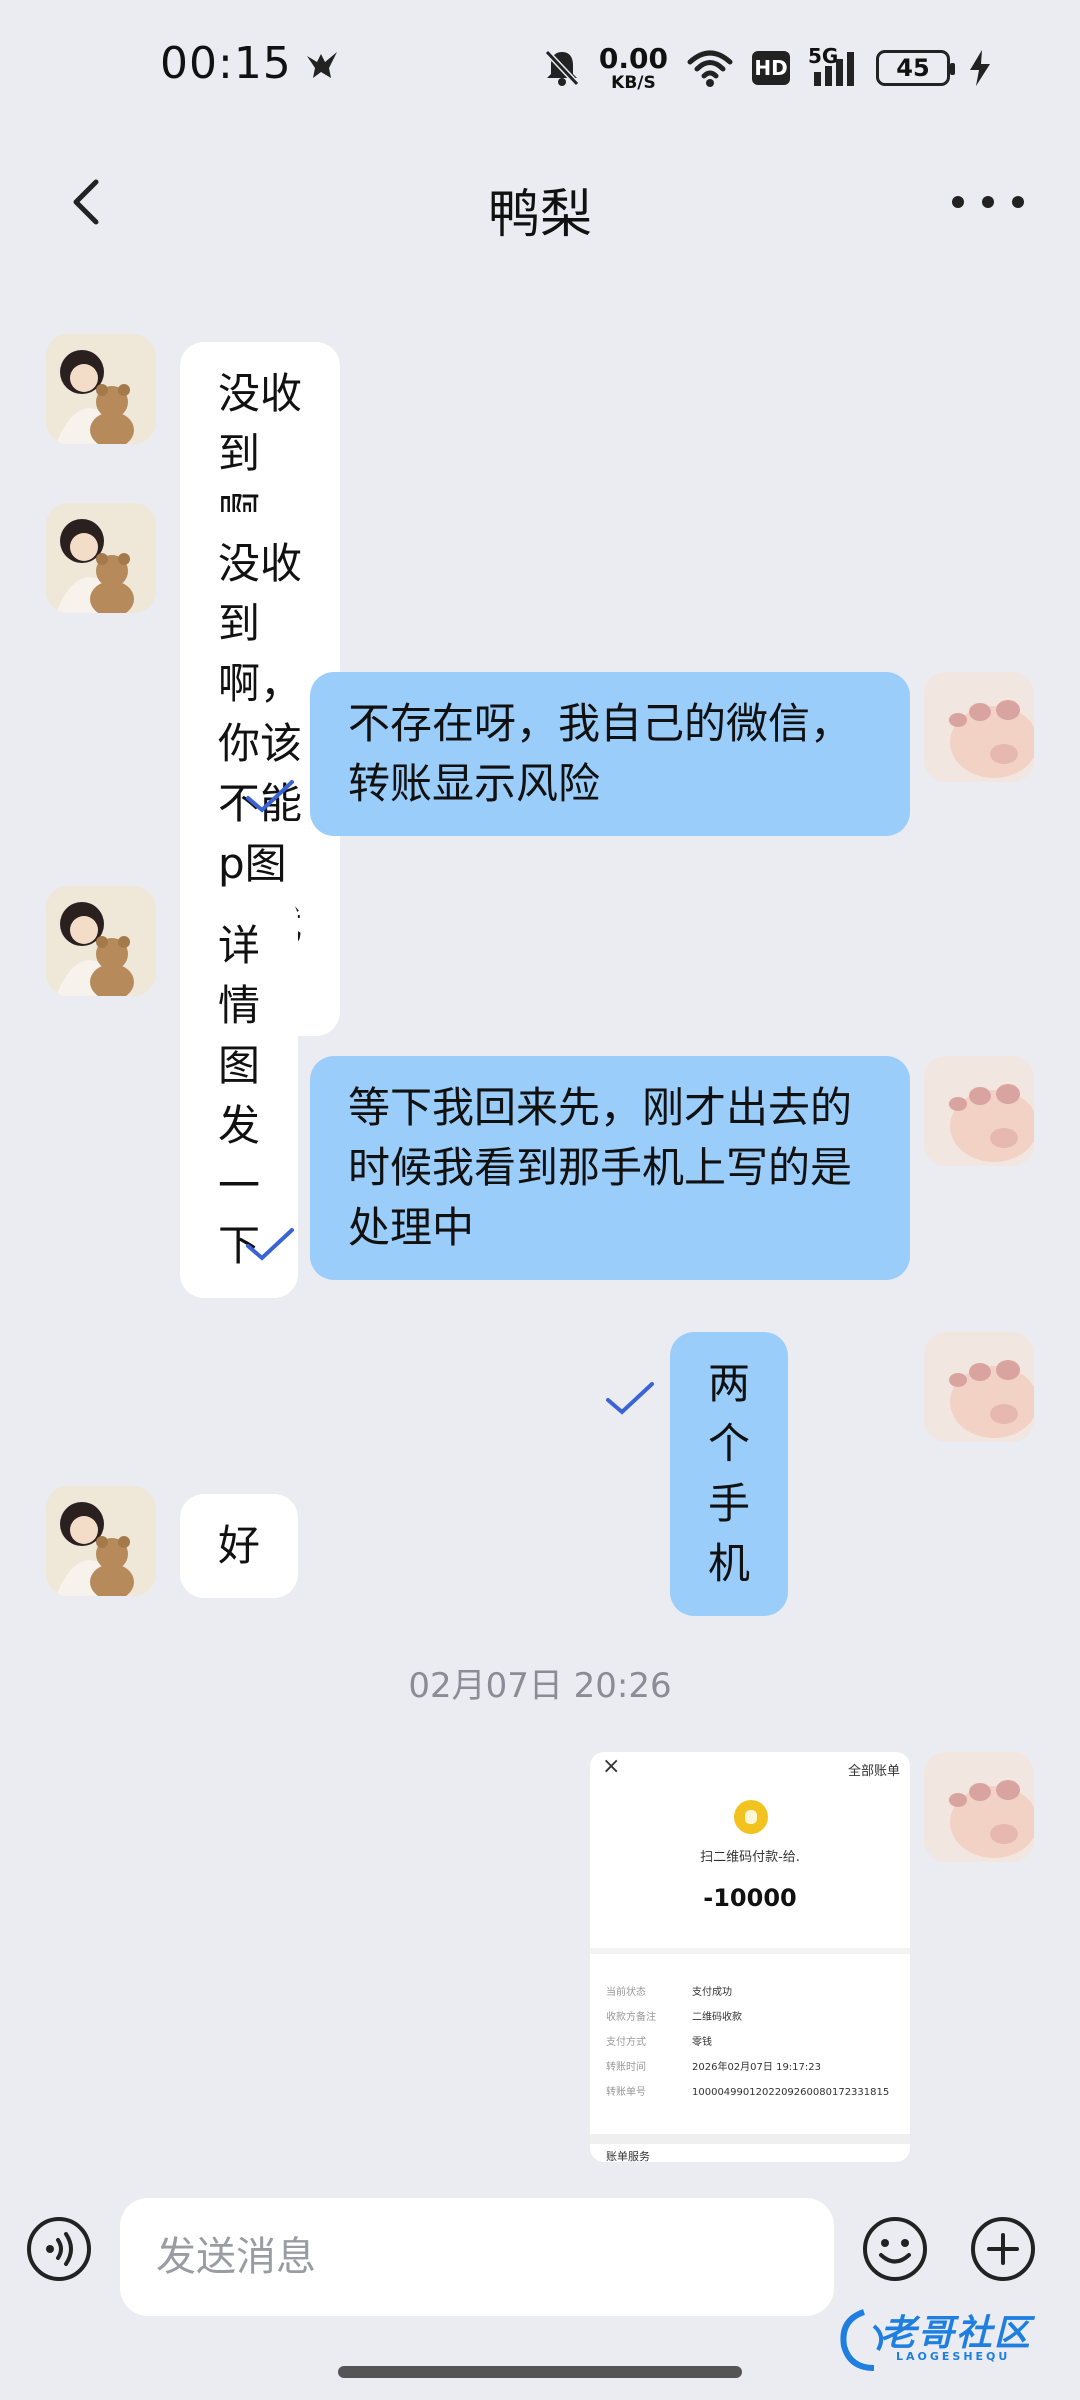  I want to click on charging-icon, so click(980, 68).